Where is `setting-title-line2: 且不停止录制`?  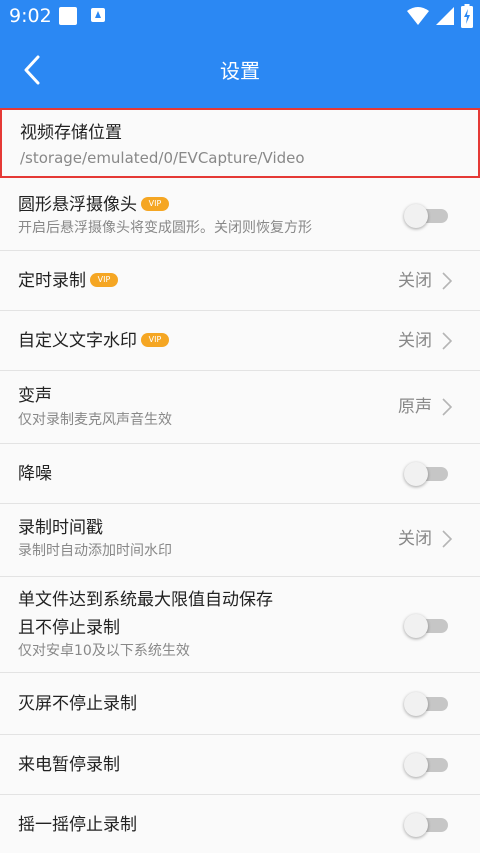
setting-title-line2: 且不停止录制 is located at coordinates (69, 628).